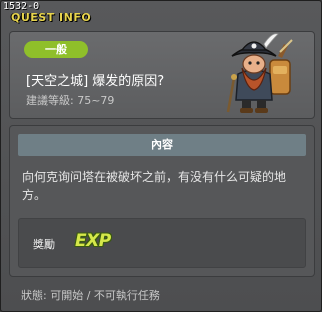 This screenshot has width=322, height=312. I want to click on content-header: 內容, so click(162, 145).